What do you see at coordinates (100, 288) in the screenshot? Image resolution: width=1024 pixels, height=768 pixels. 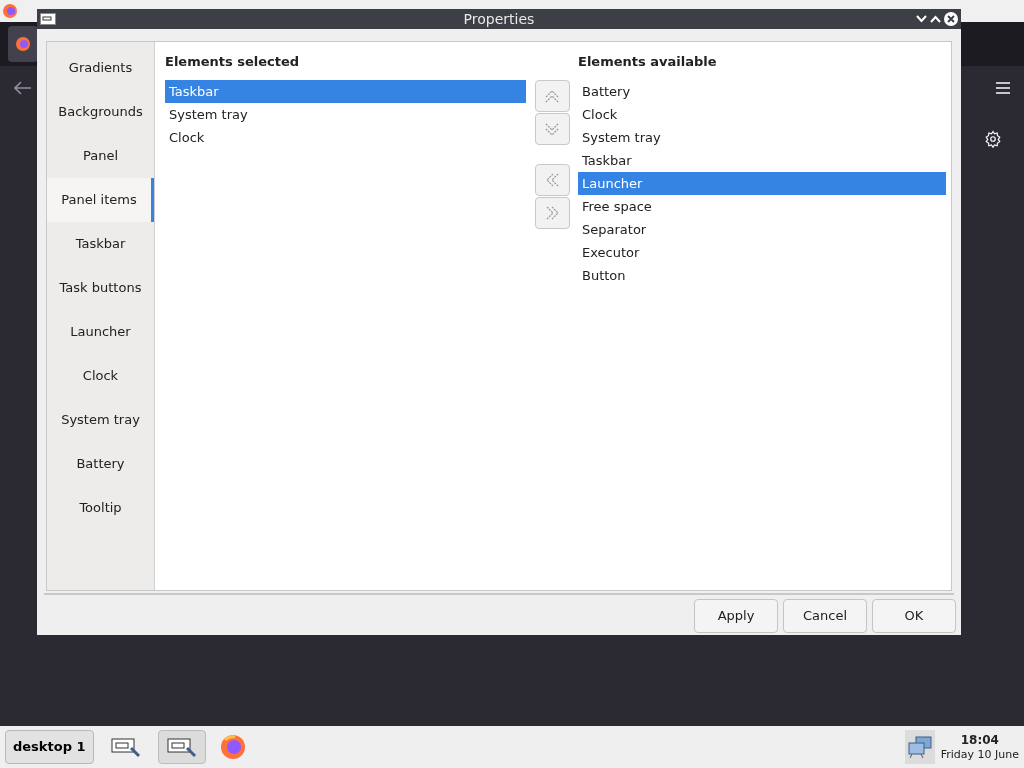 I see `sidebar-tab: Task buttons` at bounding box center [100, 288].